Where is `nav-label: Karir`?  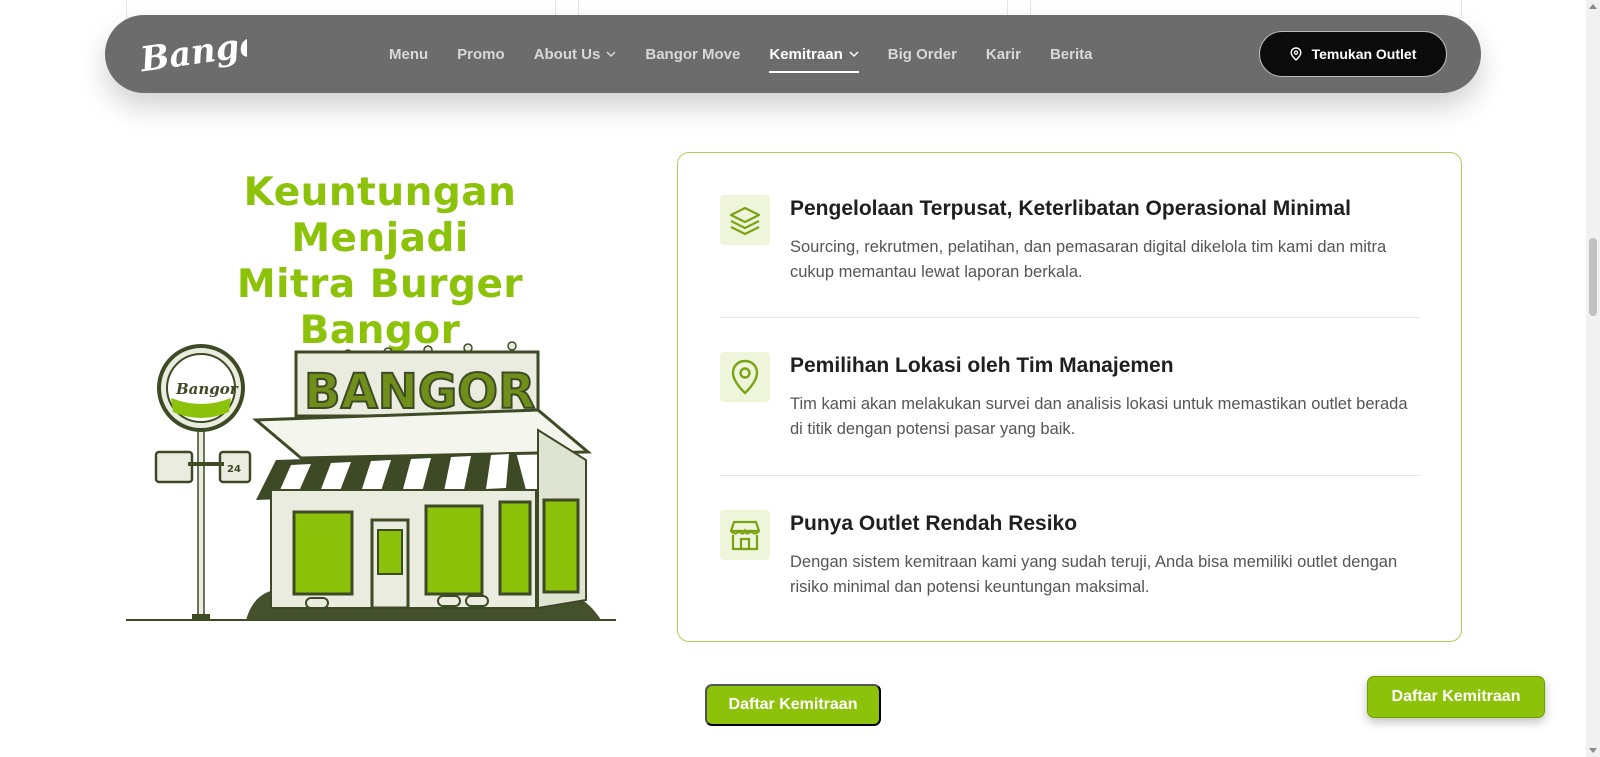
nav-label: Karir is located at coordinates (1003, 54).